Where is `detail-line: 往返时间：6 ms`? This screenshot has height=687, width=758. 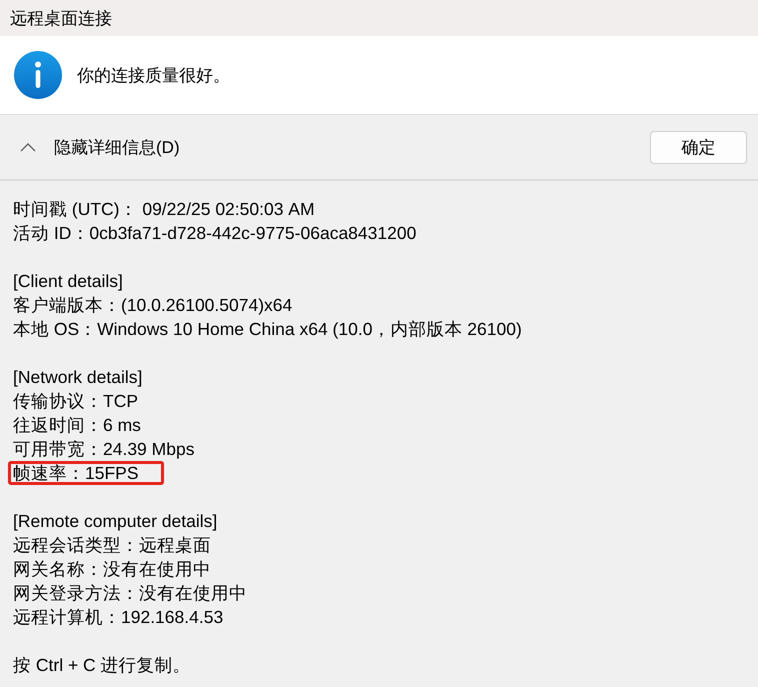 detail-line: 往返时间：6 ms is located at coordinates (77, 425).